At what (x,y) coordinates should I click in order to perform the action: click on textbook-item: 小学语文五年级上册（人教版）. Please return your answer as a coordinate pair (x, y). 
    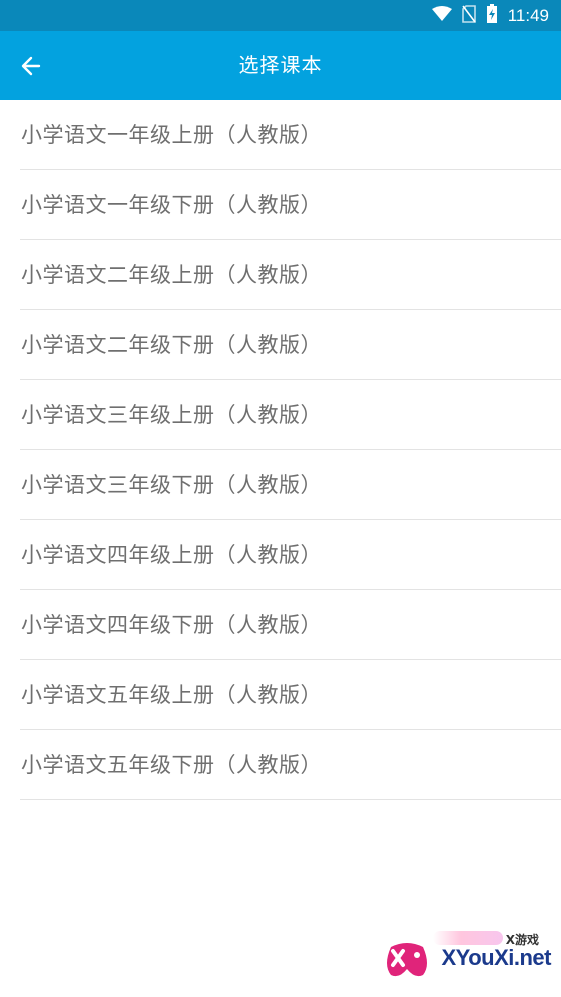
    Looking at the image, I should click on (280, 695).